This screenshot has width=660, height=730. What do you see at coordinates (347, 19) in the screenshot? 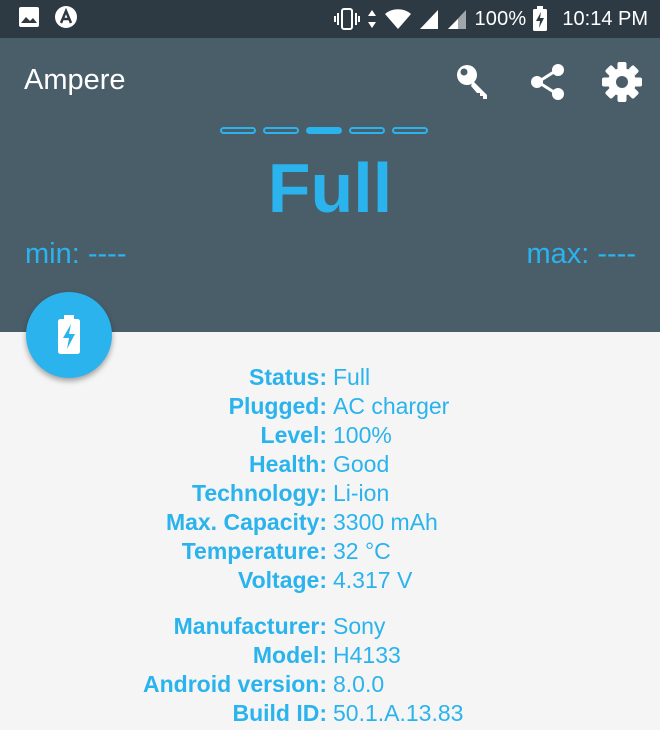
I see `vibrate-icon` at bounding box center [347, 19].